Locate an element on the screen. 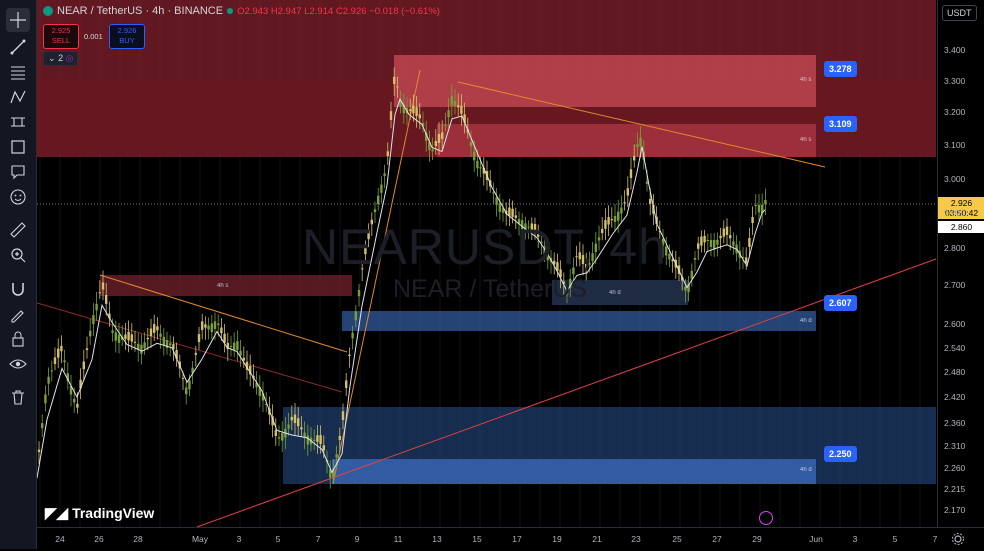 Image resolution: width=984 pixels, height=551 pixels. magnet-icon is located at coordinates (18, 289).